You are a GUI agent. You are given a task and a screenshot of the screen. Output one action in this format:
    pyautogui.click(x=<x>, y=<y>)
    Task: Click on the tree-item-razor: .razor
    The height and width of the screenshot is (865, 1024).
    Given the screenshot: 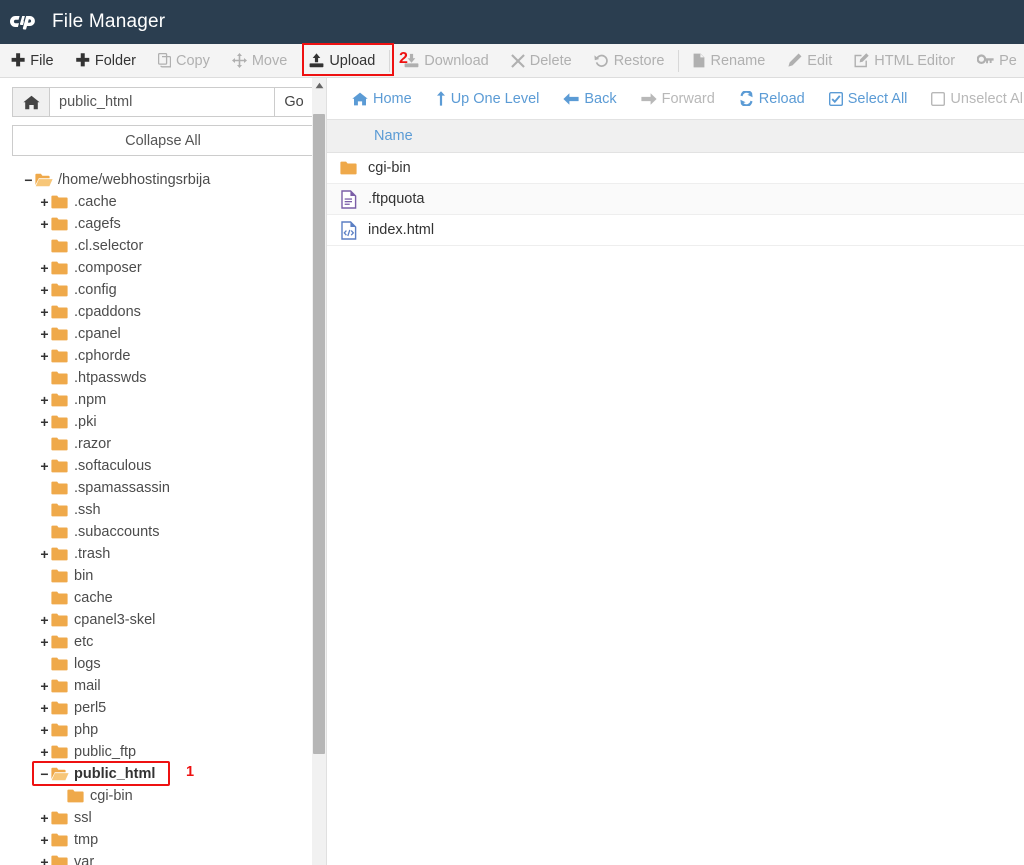 What is the action you would take?
    pyautogui.click(x=163, y=444)
    